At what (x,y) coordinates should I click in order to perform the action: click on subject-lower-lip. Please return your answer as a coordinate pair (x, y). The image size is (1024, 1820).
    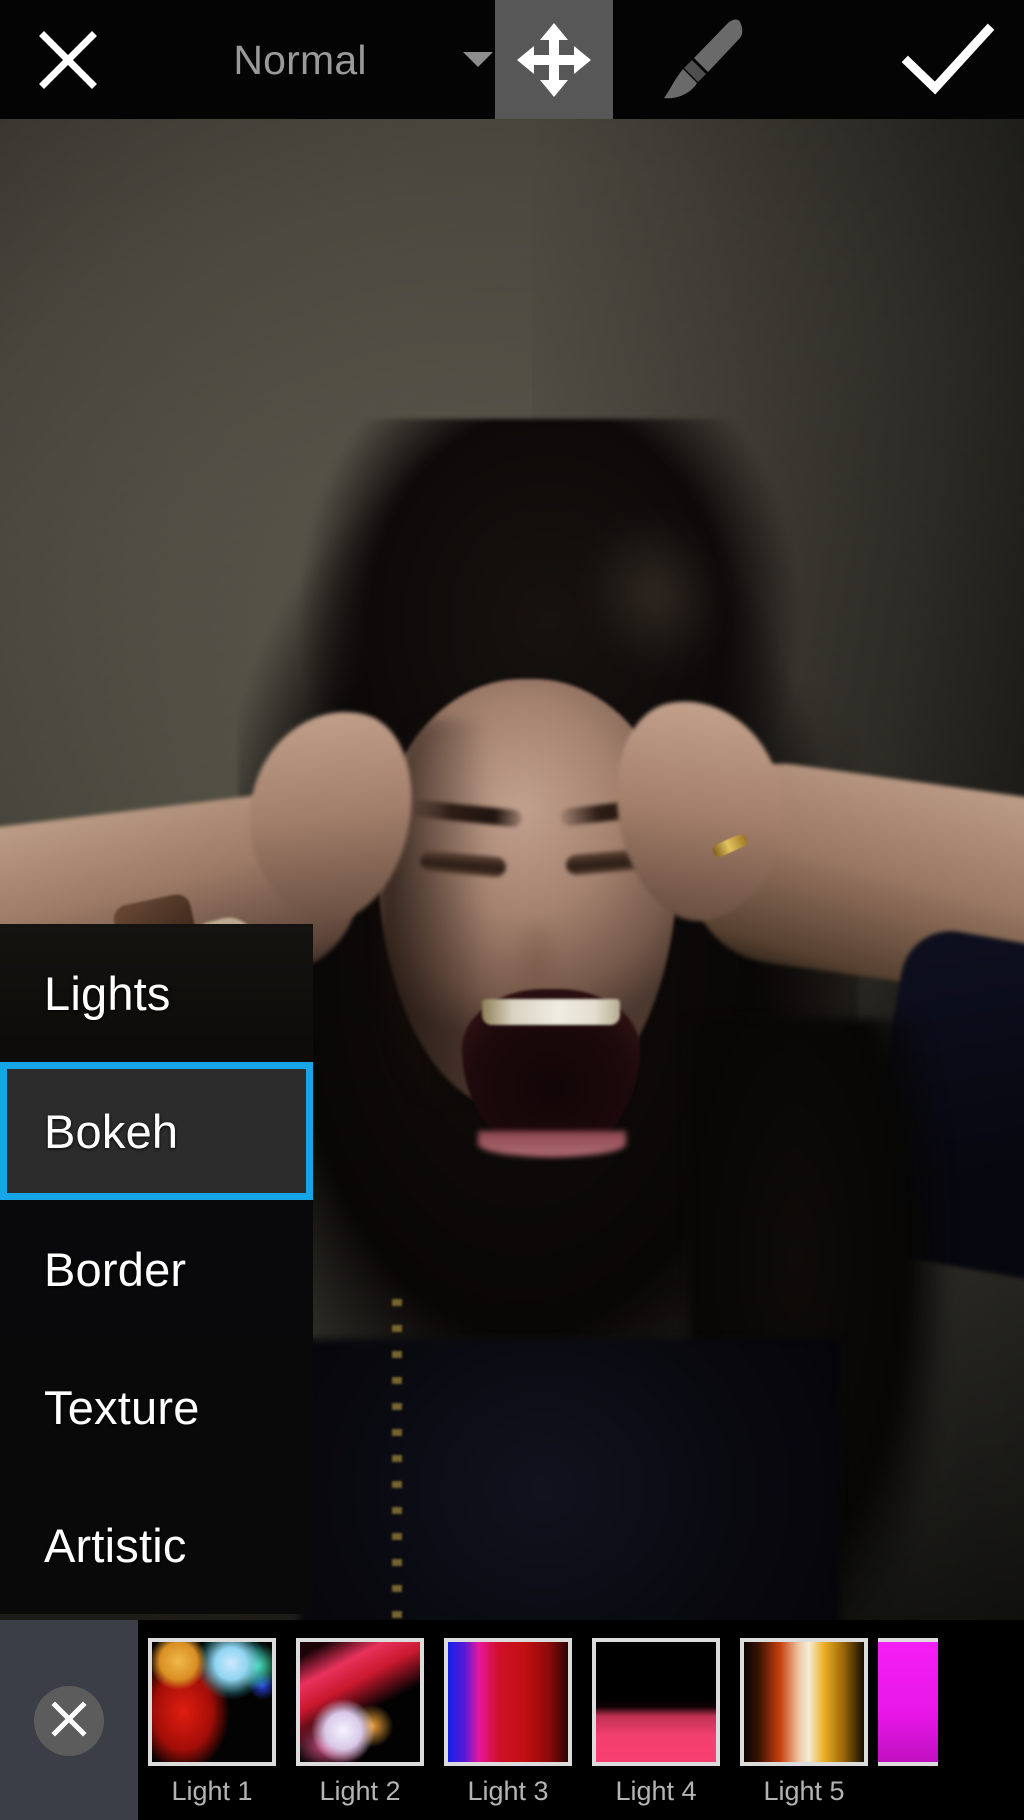
    Looking at the image, I should click on (552, 1144).